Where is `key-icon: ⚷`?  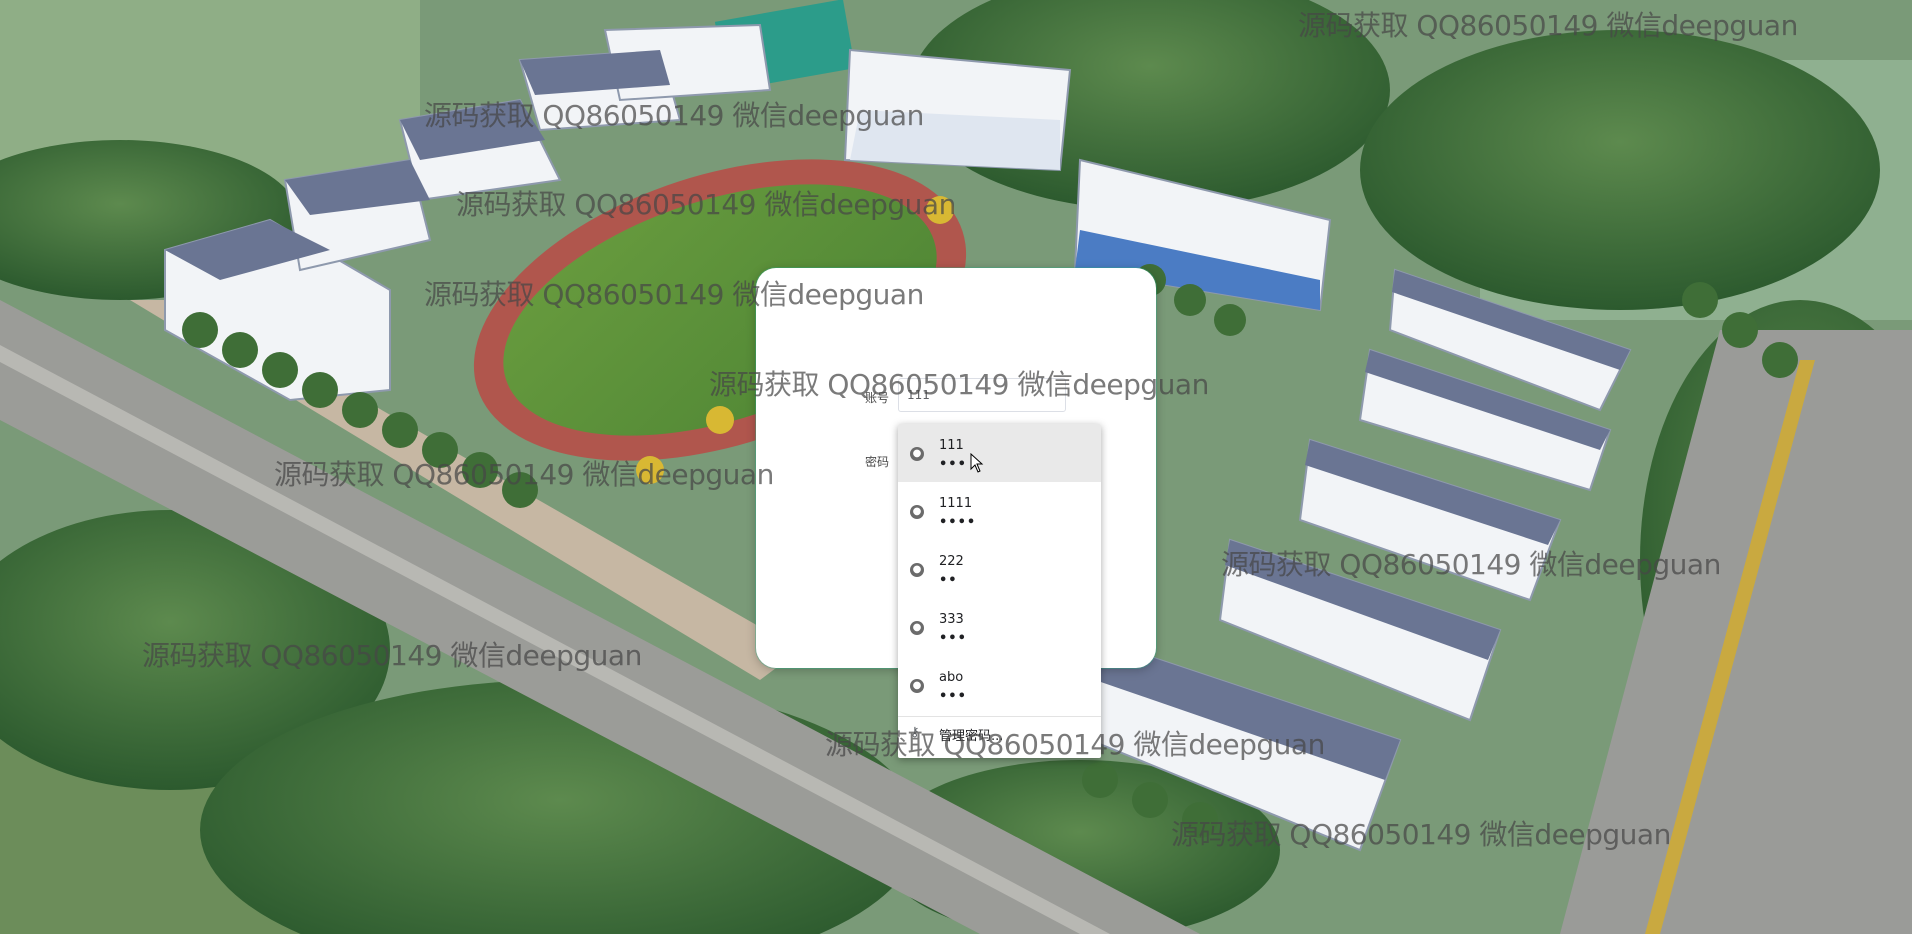 key-icon: ⚷ is located at coordinates (915, 732).